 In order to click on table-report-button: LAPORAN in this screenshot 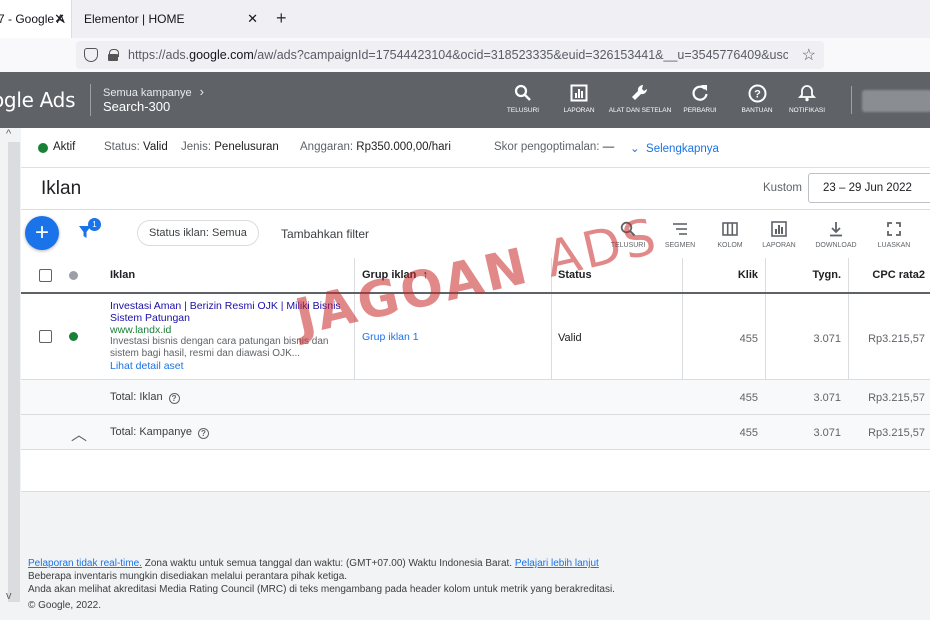, I will do `click(779, 234)`.